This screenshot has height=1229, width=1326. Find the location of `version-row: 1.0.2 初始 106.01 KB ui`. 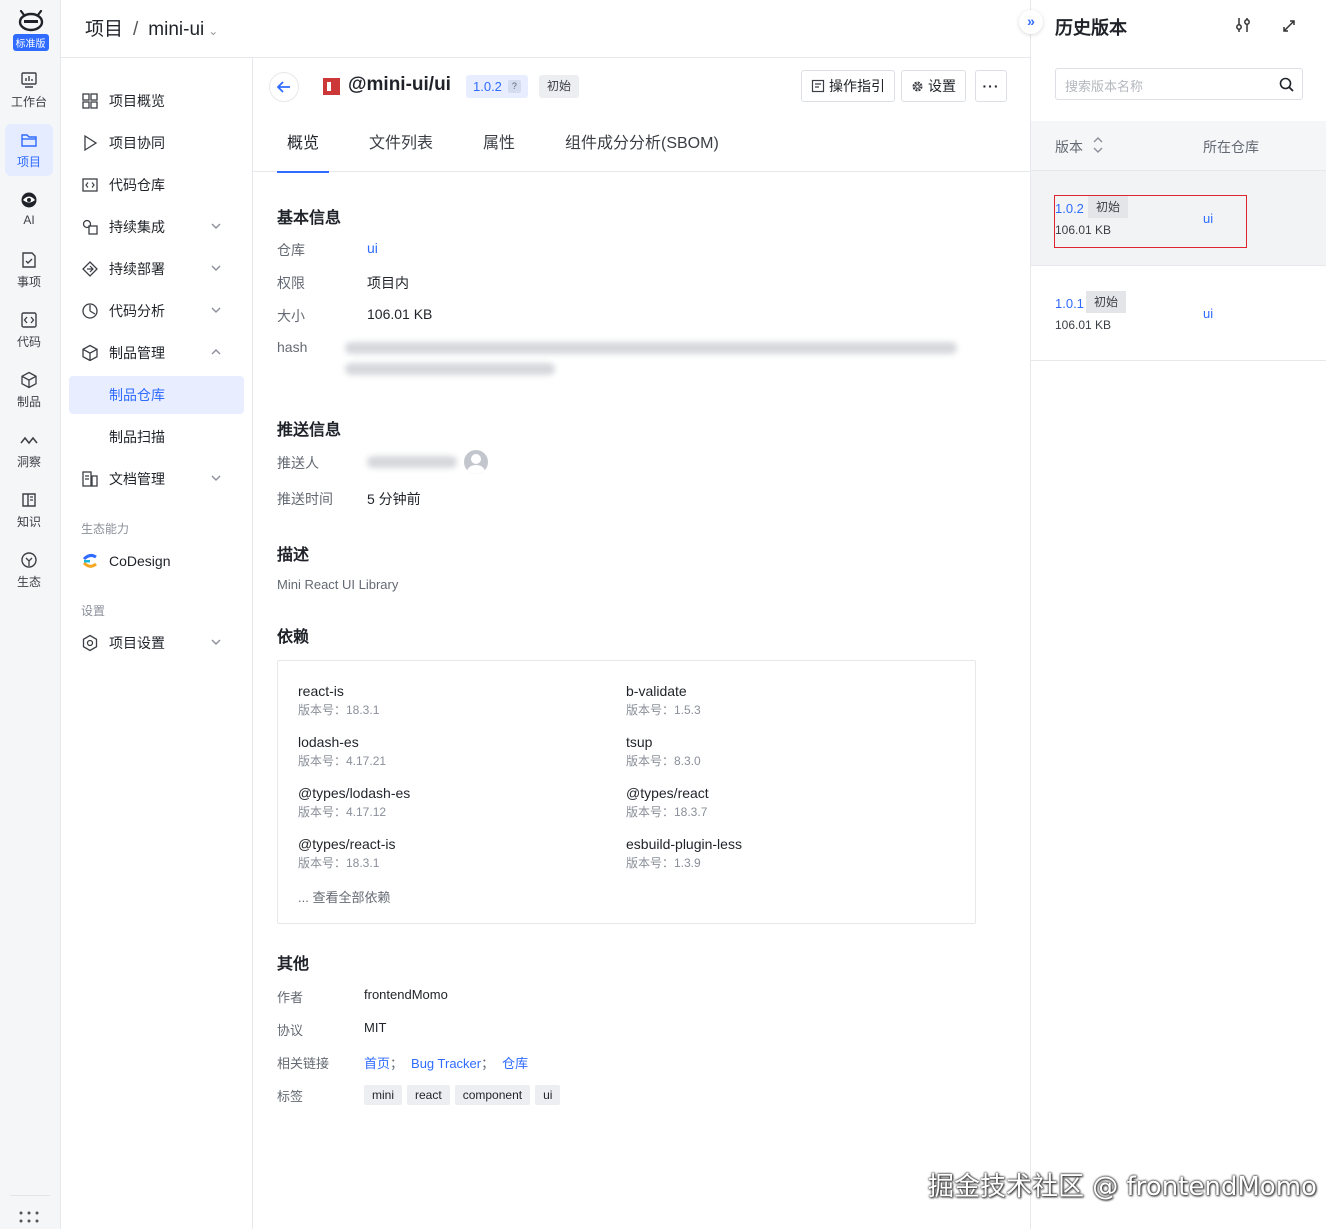

version-row: 1.0.2 初始 106.01 KB ui is located at coordinates (1178, 218).